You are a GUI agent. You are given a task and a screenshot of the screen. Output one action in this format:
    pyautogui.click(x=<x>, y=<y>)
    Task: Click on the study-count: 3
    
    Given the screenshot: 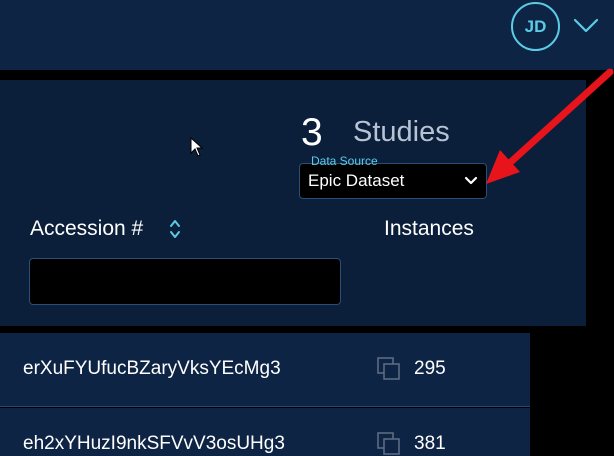 What is the action you would take?
    pyautogui.click(x=312, y=132)
    